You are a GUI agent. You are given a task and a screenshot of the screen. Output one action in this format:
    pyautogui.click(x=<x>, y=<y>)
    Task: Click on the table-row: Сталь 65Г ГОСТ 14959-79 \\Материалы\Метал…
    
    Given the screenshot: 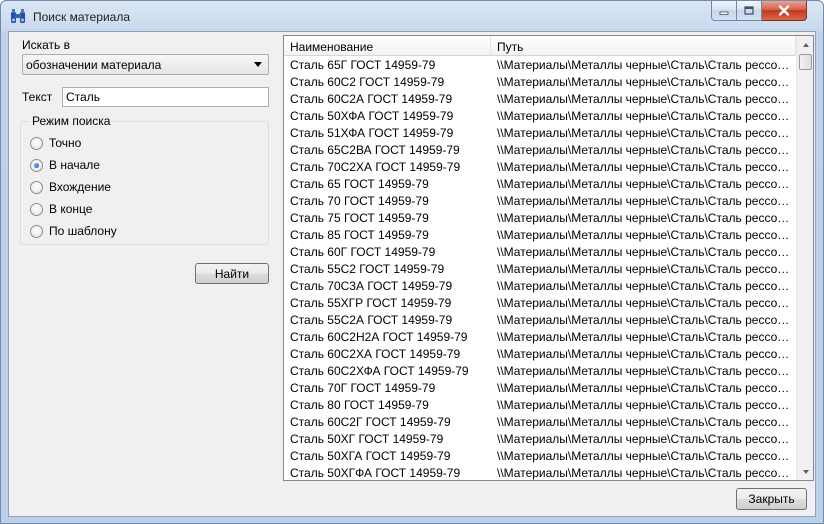 What is the action you would take?
    pyautogui.click(x=540, y=65)
    